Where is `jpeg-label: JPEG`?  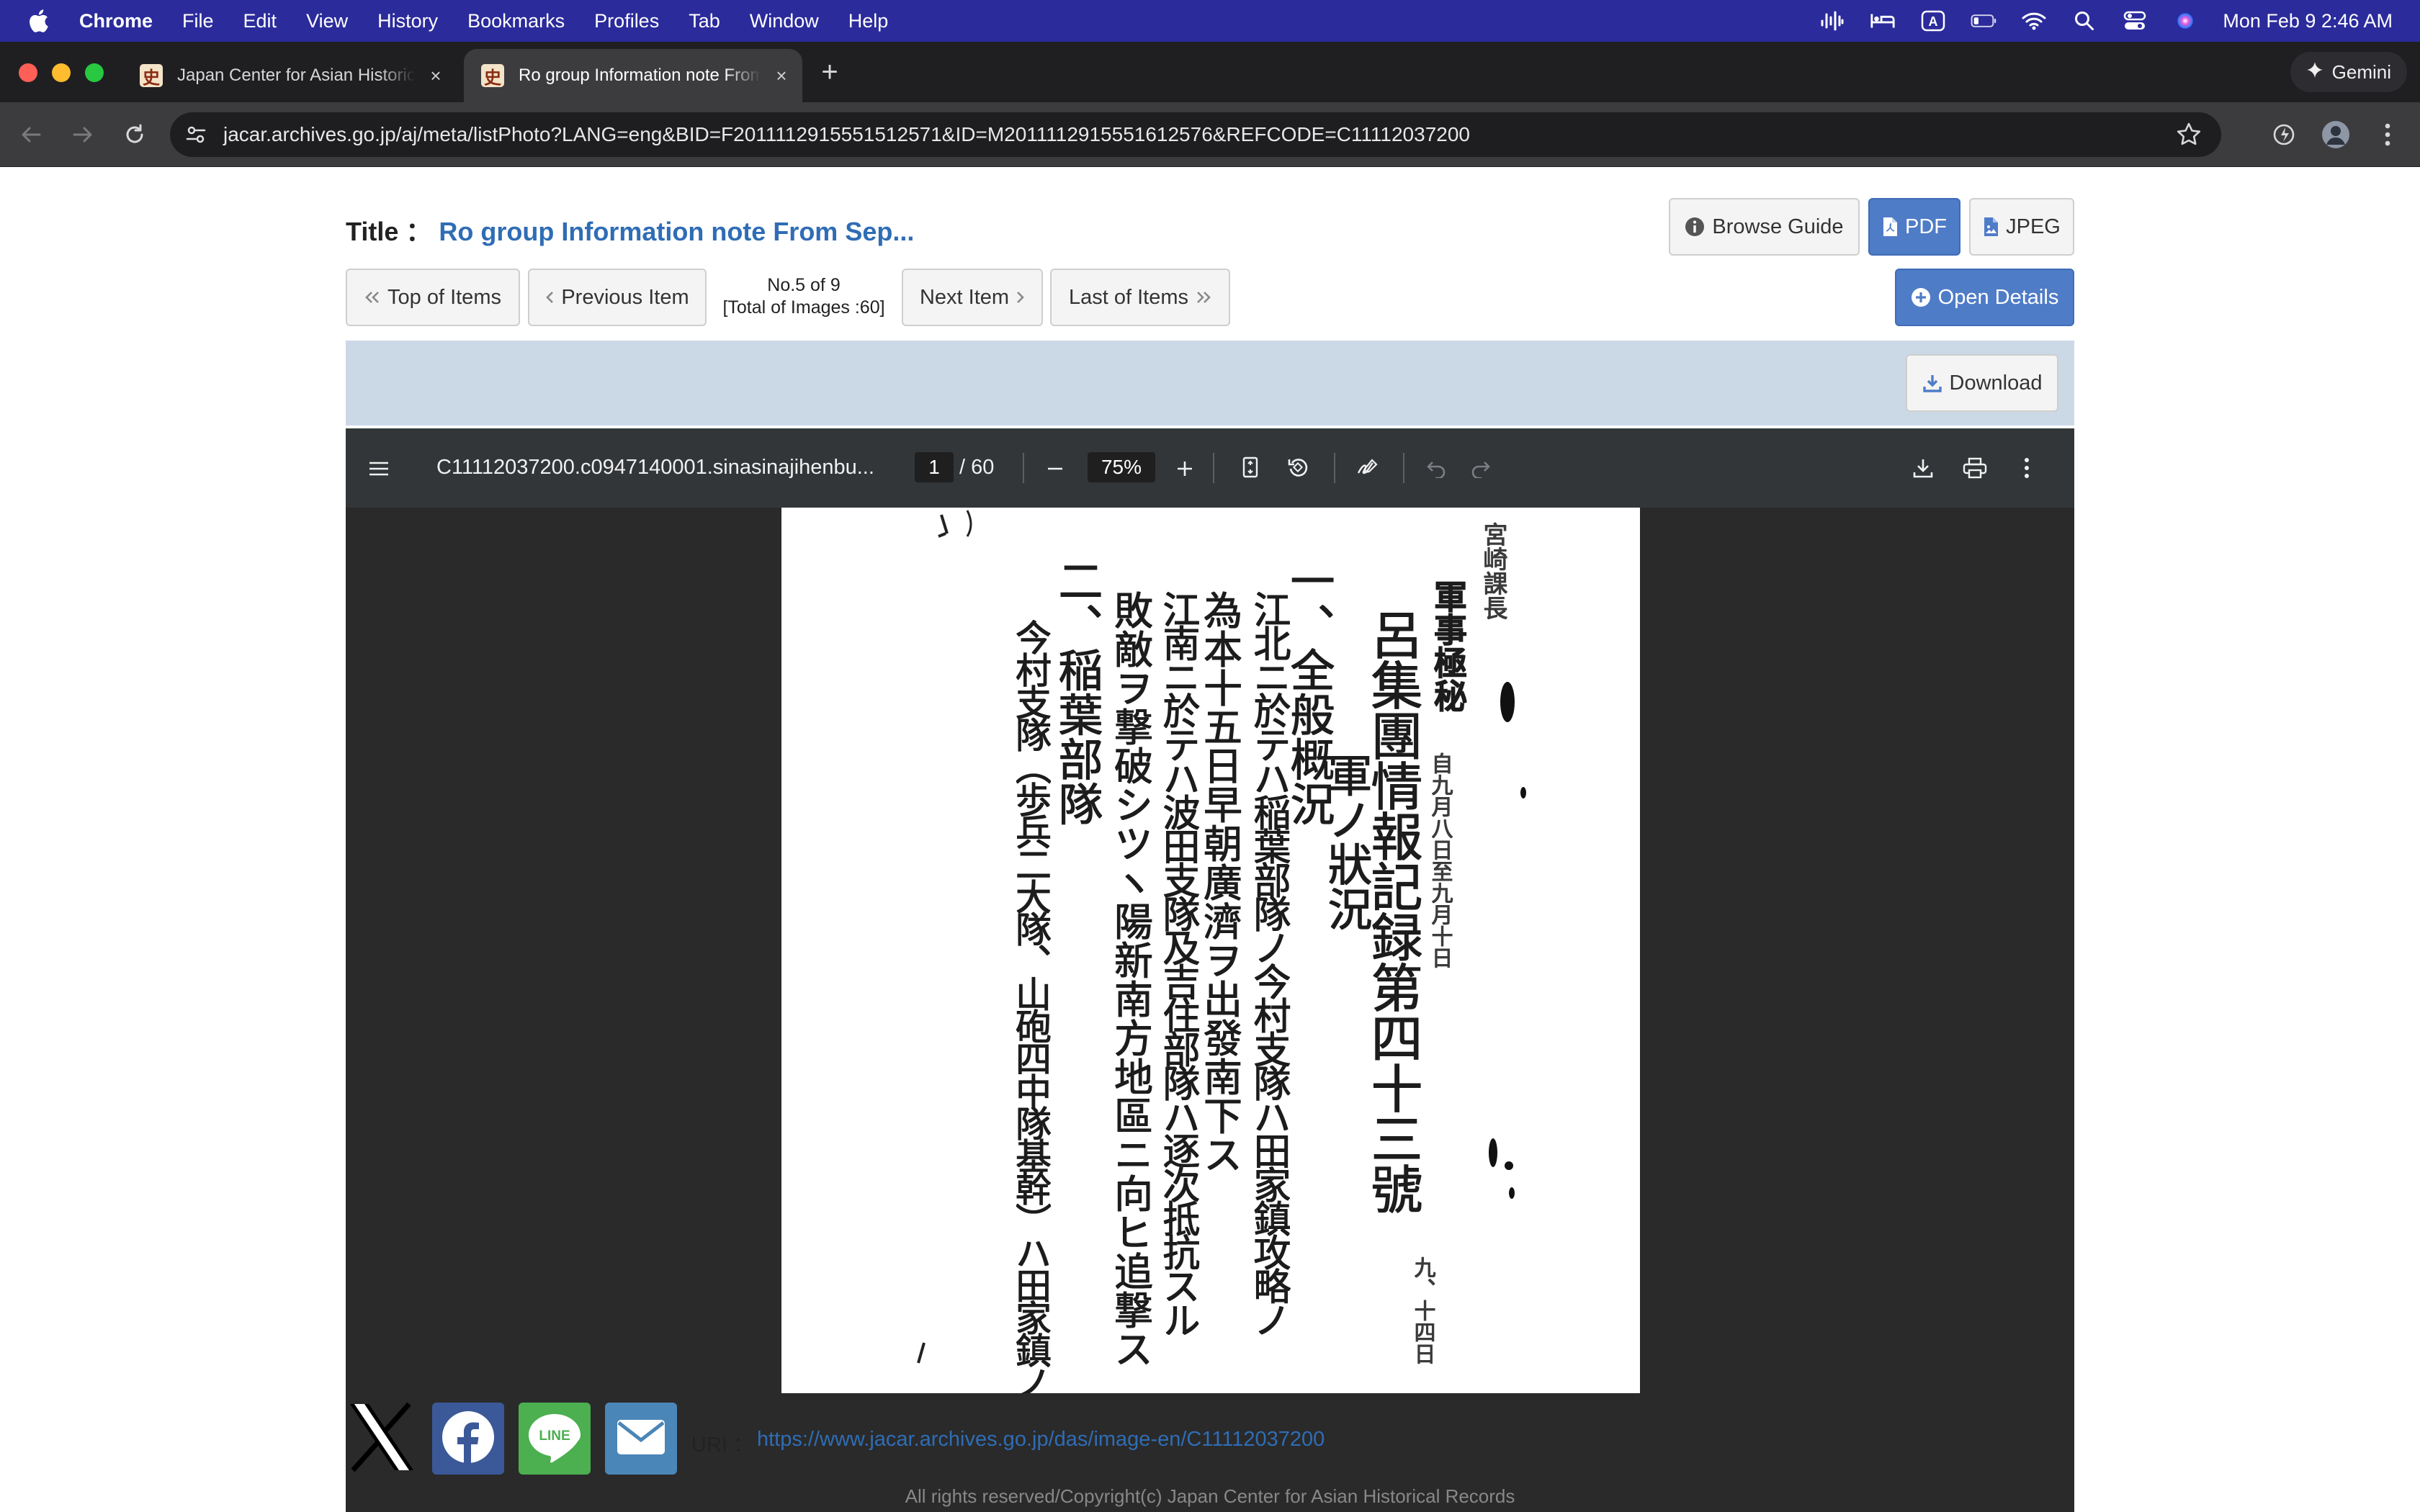 jpeg-label: JPEG is located at coordinates (2034, 226).